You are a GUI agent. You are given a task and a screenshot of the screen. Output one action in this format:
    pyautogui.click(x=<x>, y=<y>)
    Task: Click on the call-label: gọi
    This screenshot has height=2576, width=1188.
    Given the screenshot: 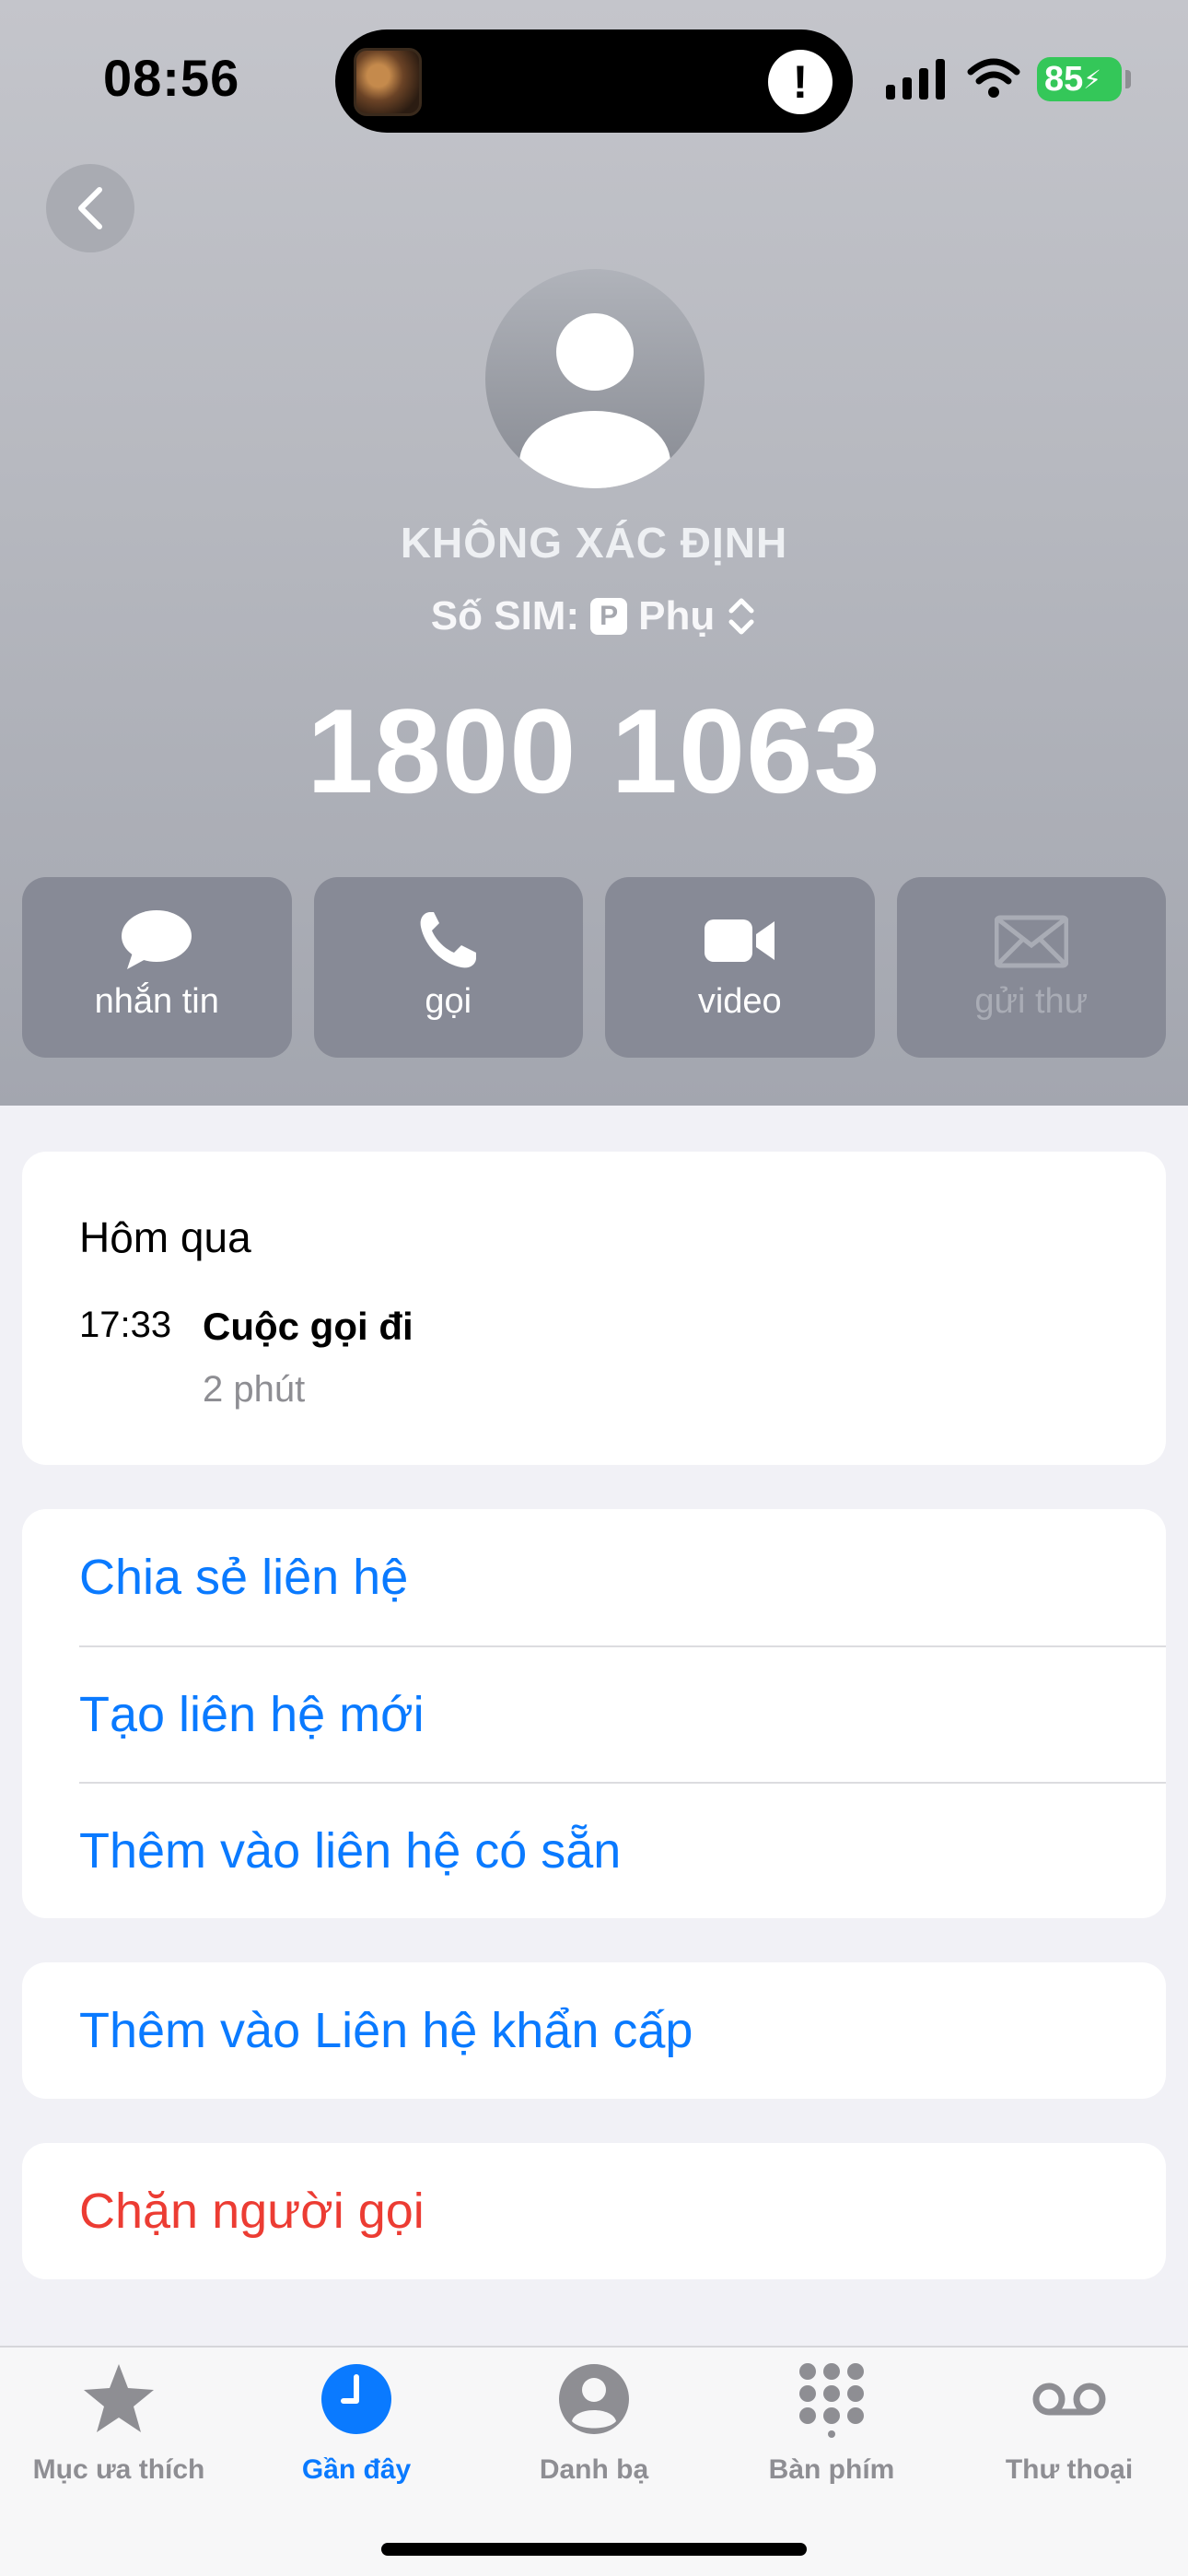 What is the action you would take?
    pyautogui.click(x=448, y=1001)
    